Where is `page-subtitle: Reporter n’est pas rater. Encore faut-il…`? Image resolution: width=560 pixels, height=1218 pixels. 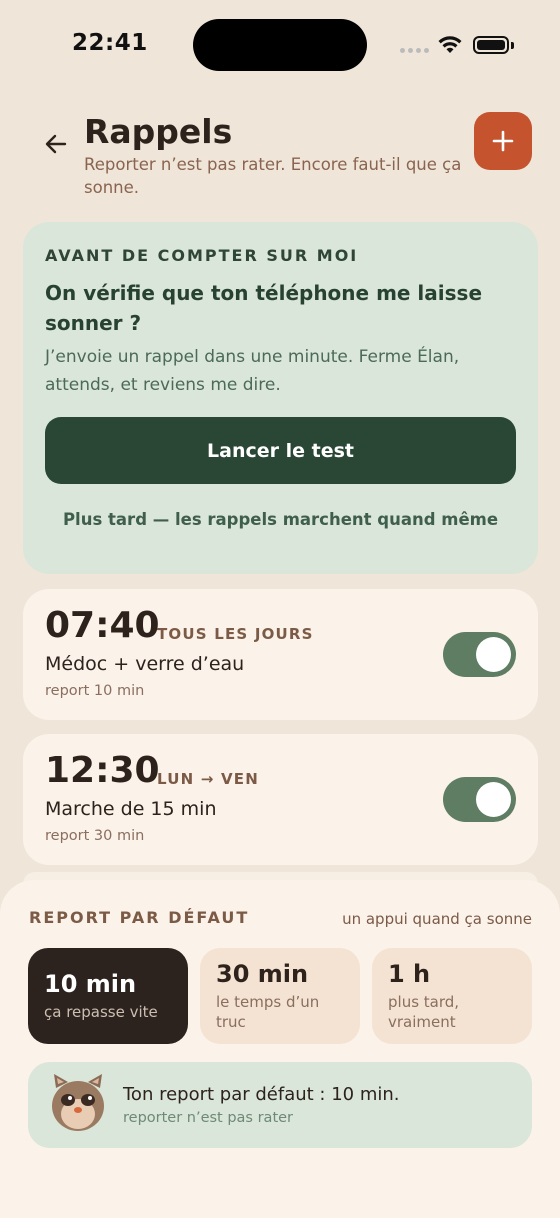 page-subtitle: Reporter n’est pas rater. Encore faut-il… is located at coordinates (273, 176).